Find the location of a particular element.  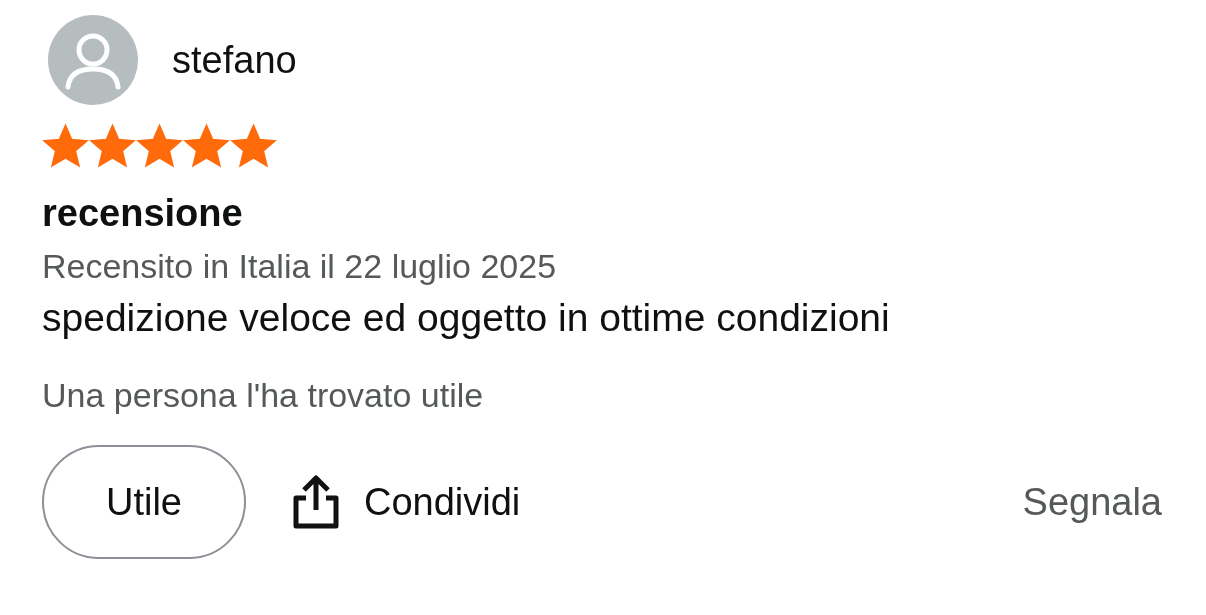

share-icon is located at coordinates (316, 502).